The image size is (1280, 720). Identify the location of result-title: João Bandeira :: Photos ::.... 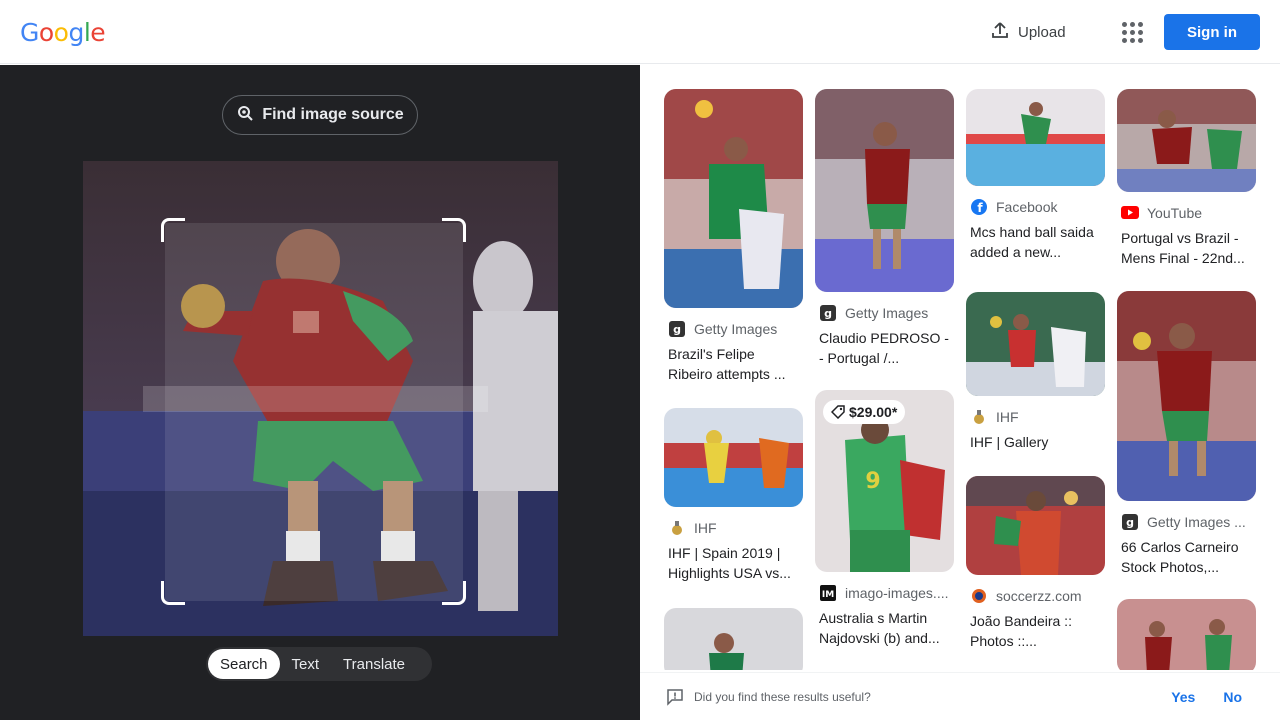
(1035, 628).